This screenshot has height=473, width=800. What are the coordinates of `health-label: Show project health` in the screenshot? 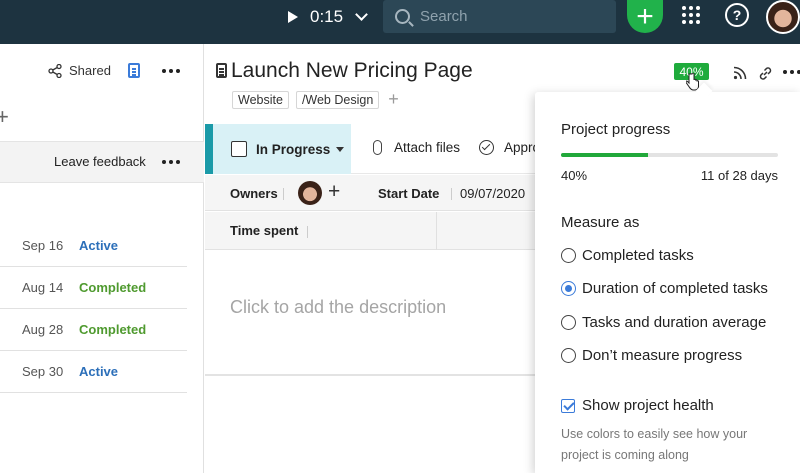 It's located at (648, 405).